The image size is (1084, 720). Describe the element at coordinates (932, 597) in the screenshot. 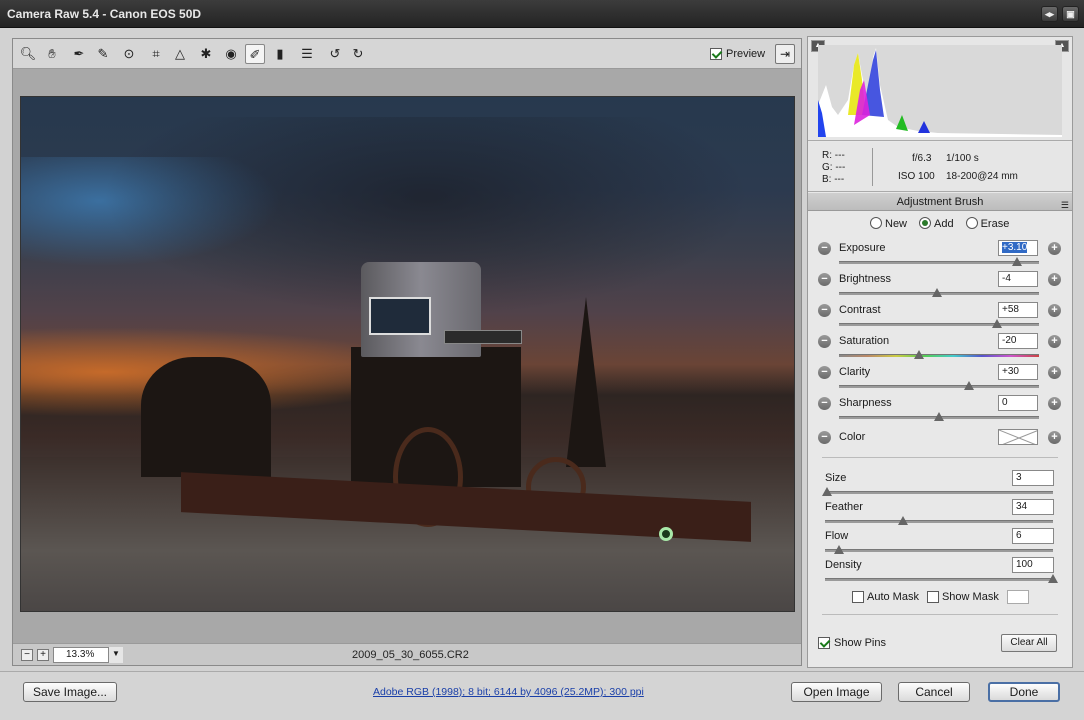

I see `show-mask-checkbox` at that location.